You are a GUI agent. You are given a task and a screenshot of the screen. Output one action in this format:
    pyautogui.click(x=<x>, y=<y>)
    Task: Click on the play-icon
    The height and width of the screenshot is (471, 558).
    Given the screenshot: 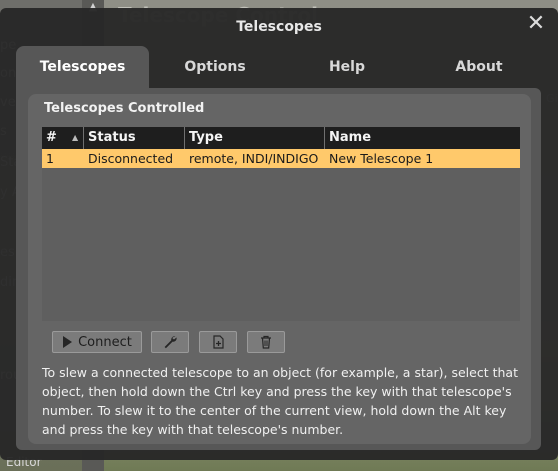 What is the action you would take?
    pyautogui.click(x=68, y=342)
    